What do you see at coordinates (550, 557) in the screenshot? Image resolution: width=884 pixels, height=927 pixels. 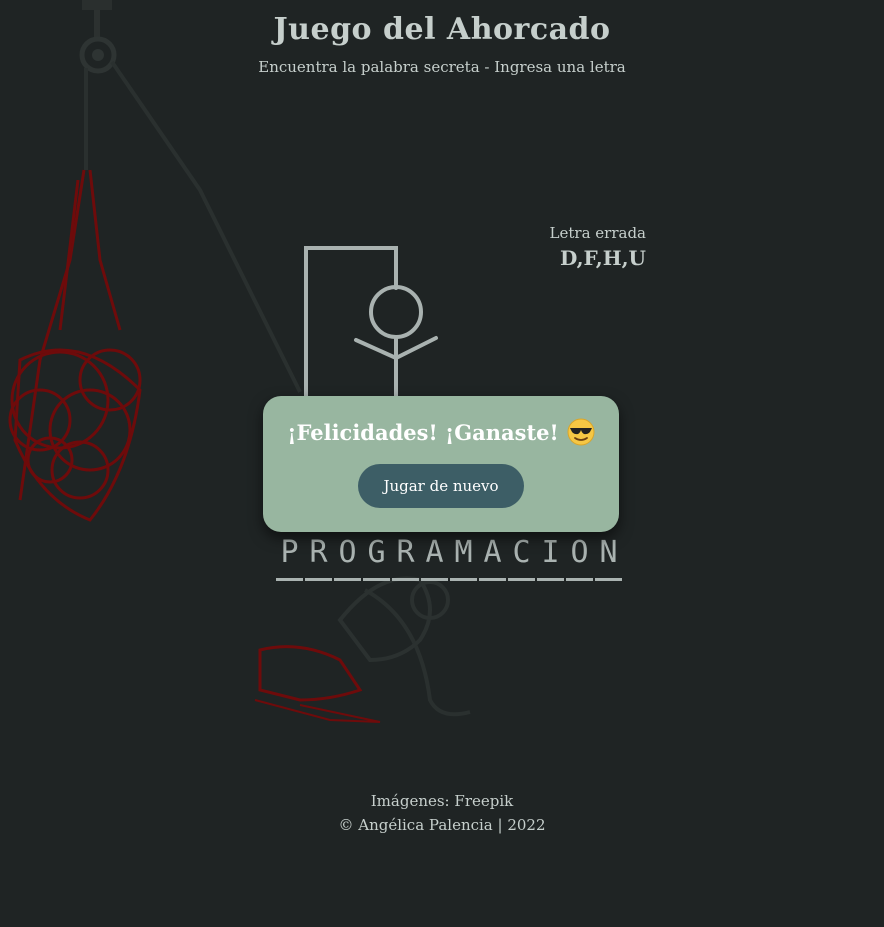 I see `word-letter: I` at bounding box center [550, 557].